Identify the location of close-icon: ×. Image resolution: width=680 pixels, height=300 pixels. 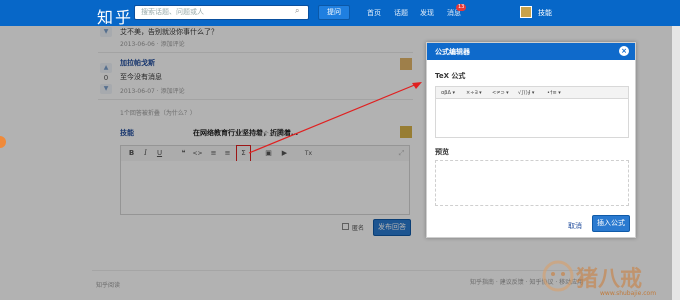
(624, 51).